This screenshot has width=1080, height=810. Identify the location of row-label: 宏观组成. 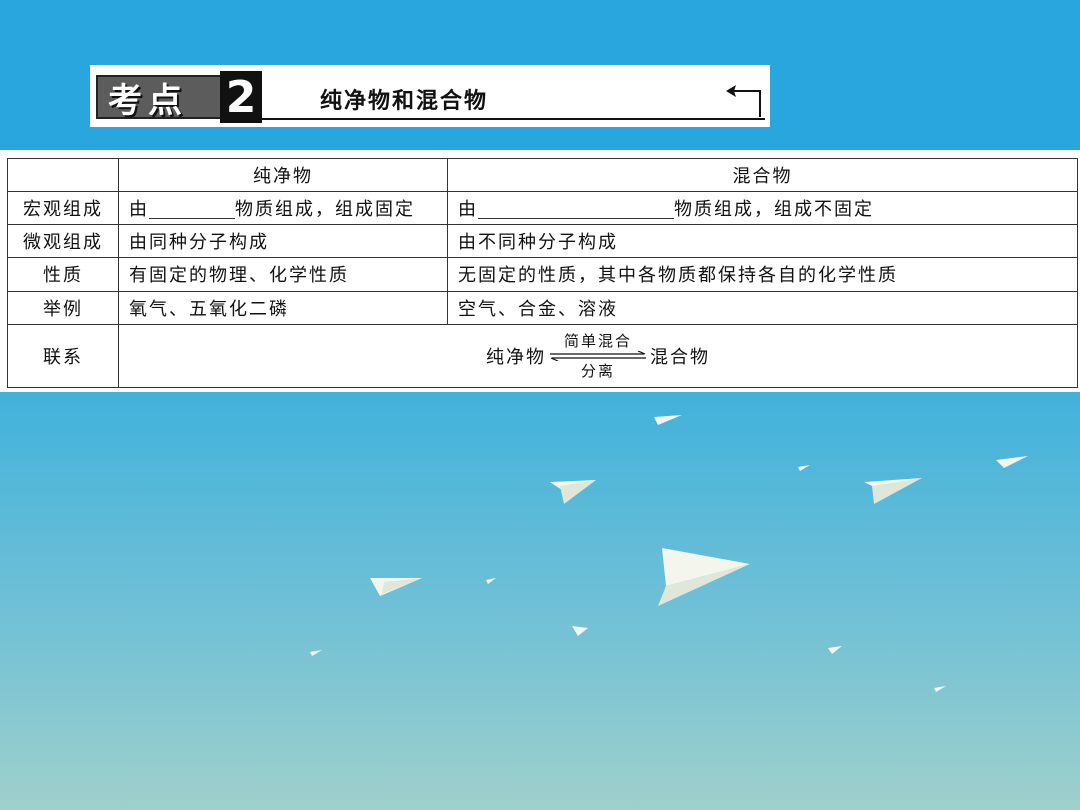
(63, 208).